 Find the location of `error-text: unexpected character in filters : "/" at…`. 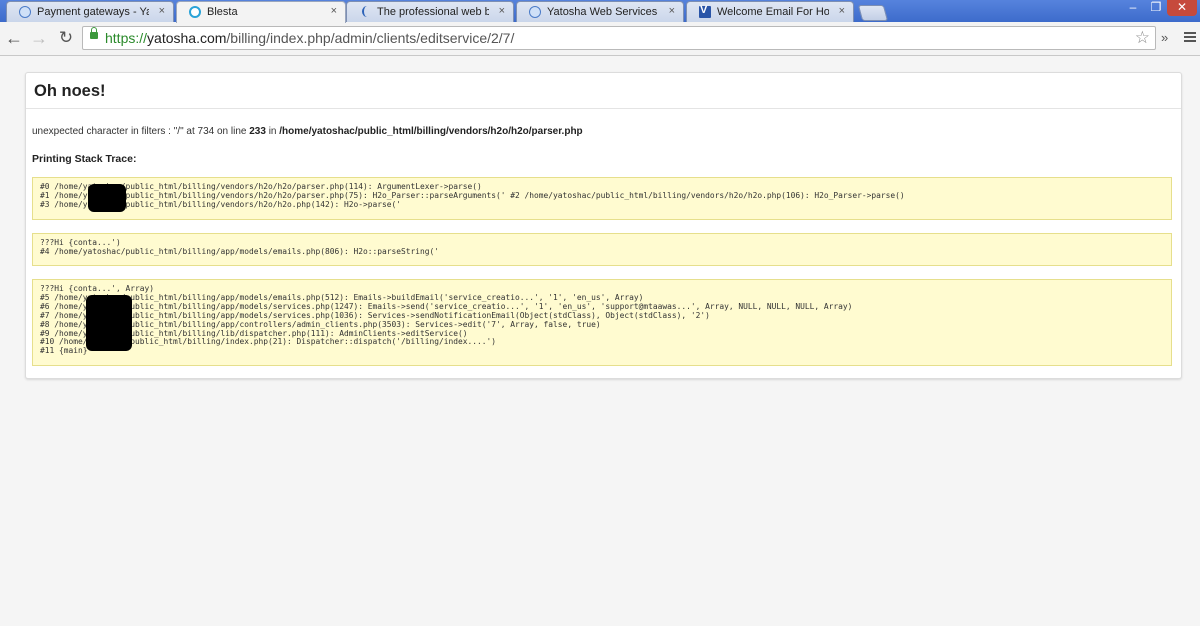

error-text: unexpected character in filters : "/" at… is located at coordinates (141, 131).